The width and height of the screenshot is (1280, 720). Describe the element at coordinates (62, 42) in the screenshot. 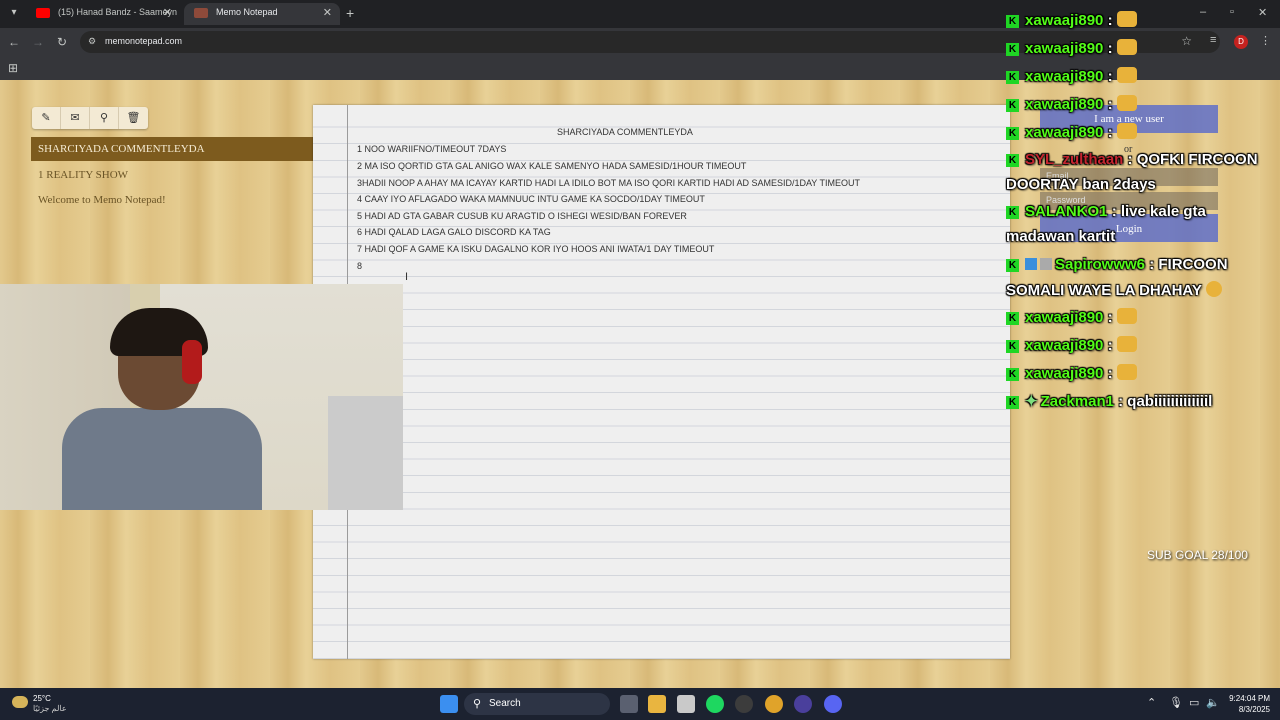

I see `reload-icon: ↻` at that location.